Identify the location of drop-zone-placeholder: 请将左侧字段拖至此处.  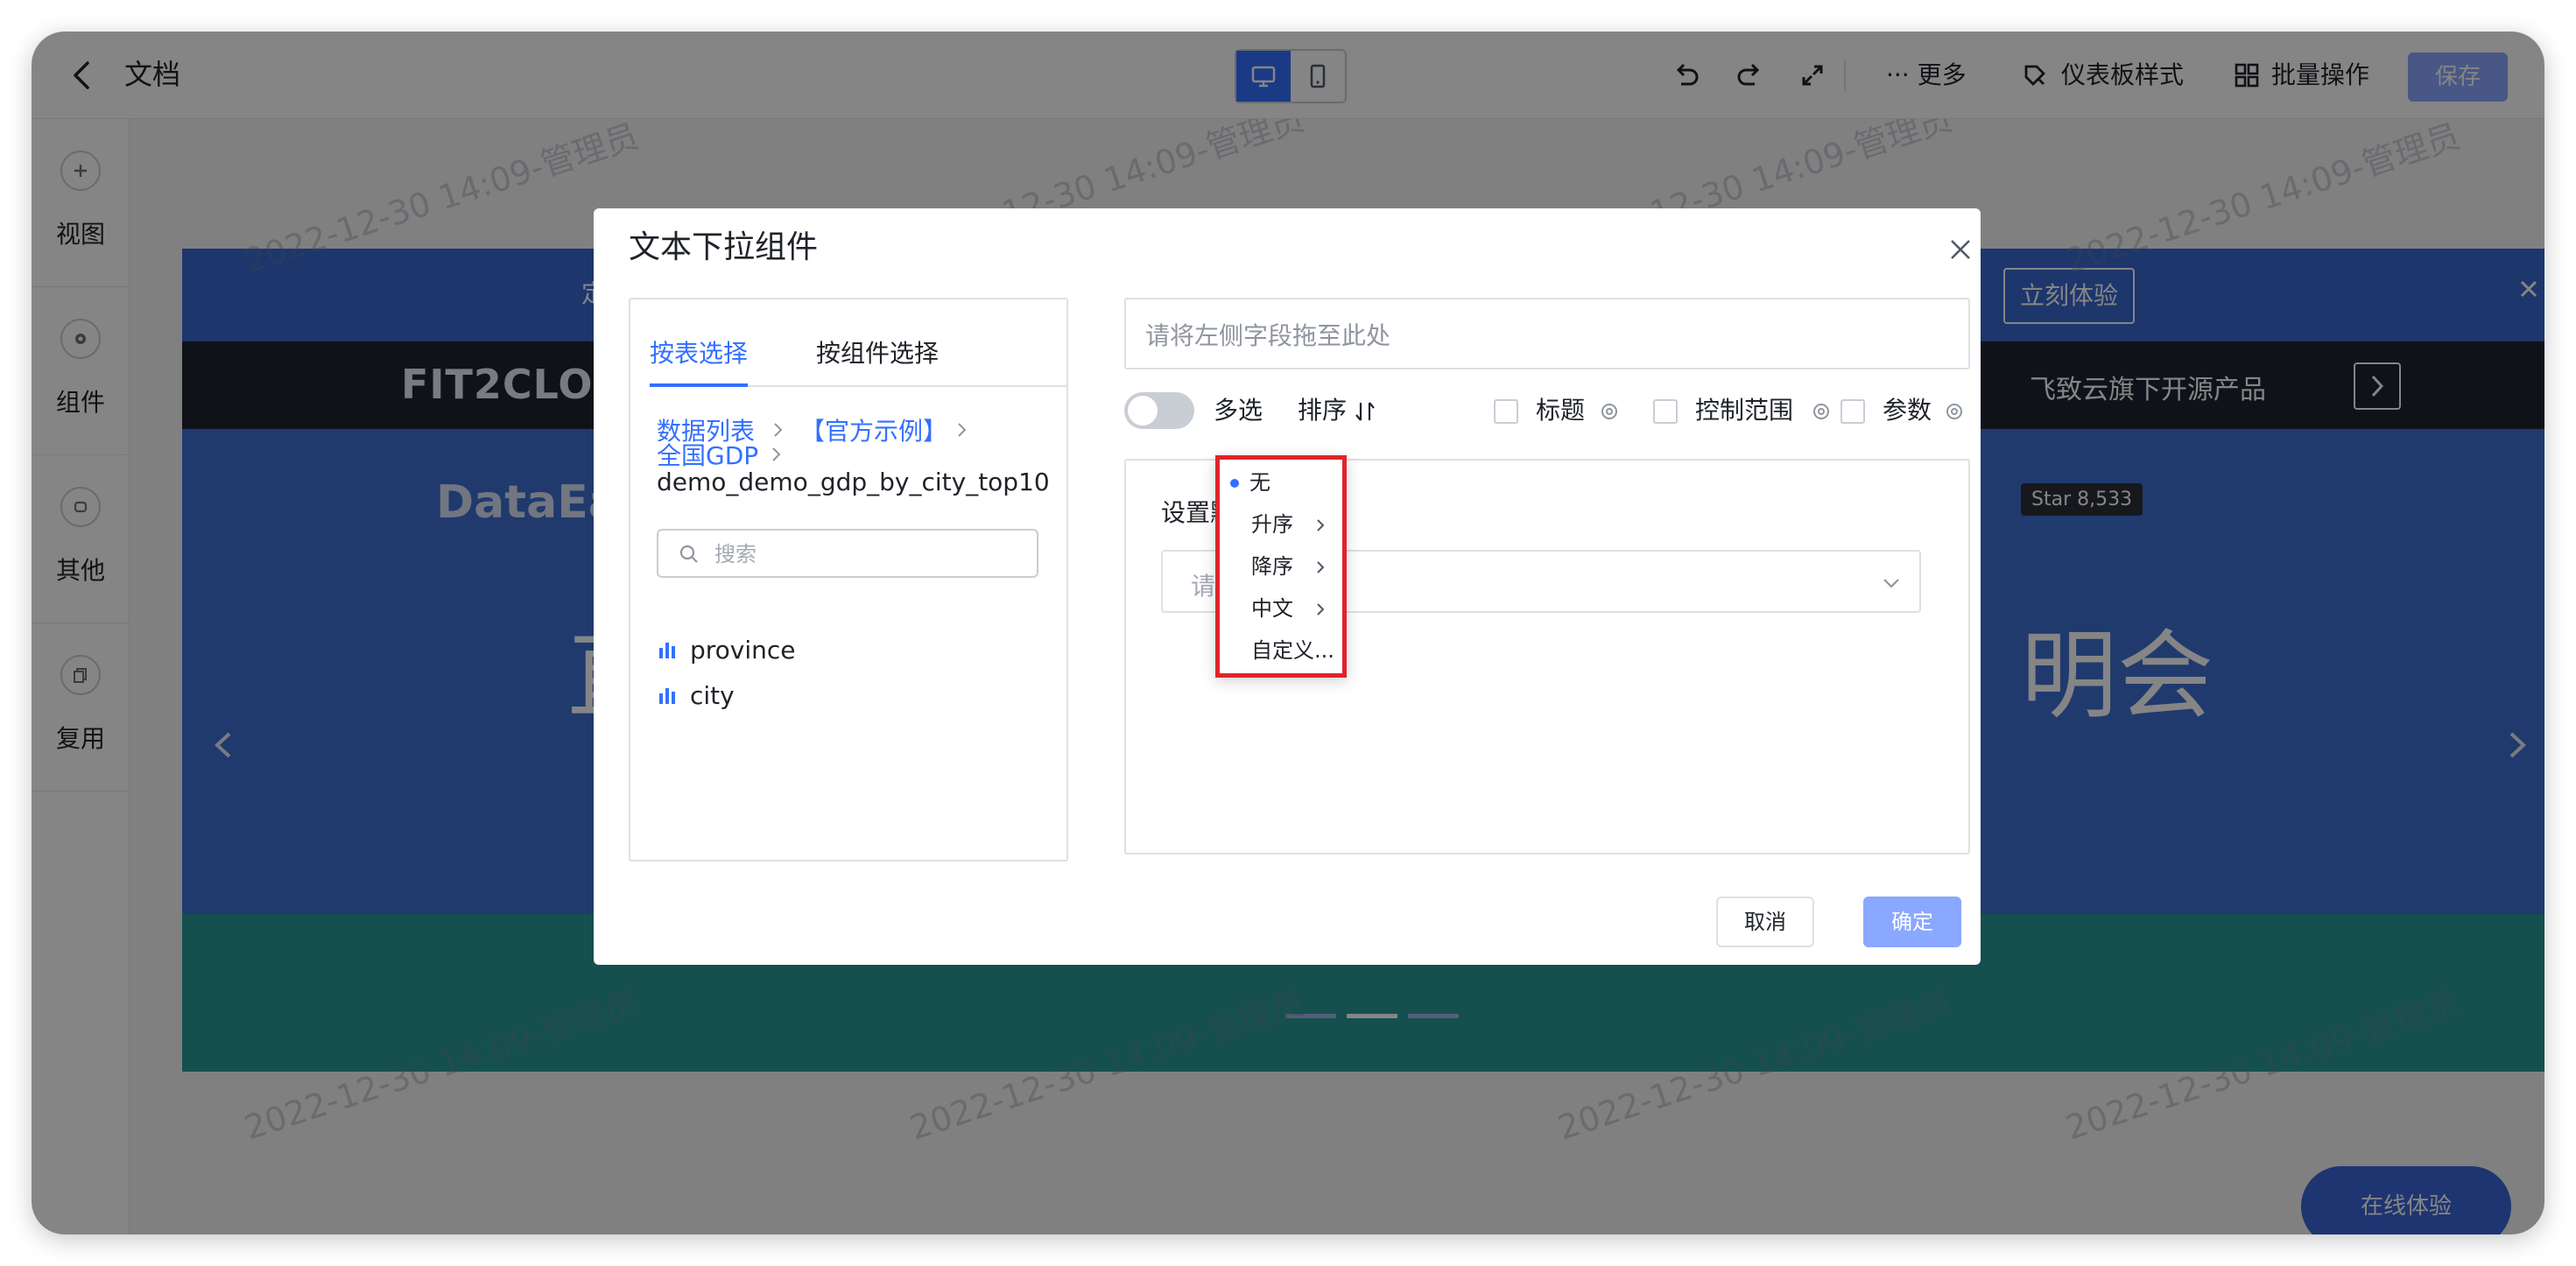
(1268, 335).